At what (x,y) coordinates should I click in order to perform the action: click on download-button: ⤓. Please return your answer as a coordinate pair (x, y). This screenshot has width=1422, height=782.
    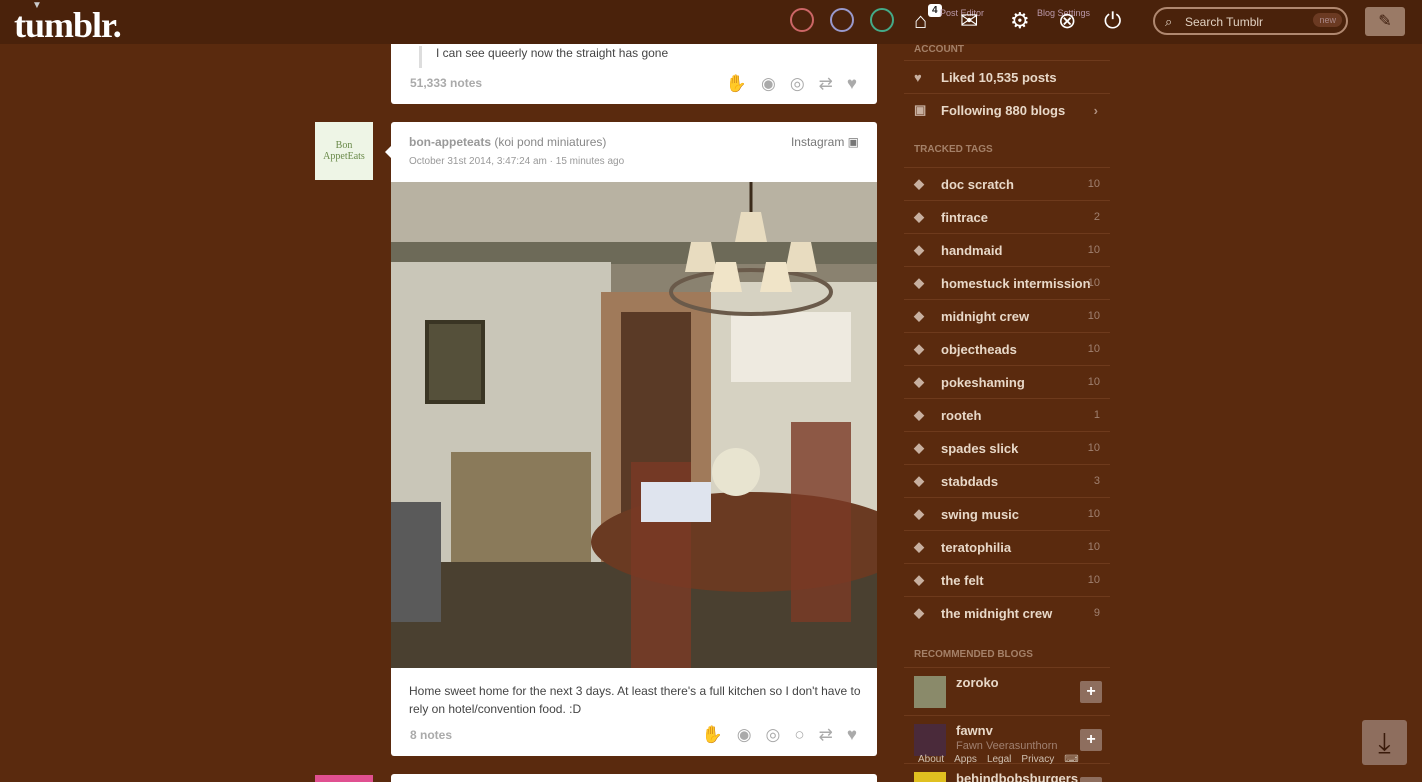
    Looking at the image, I should click on (1384, 742).